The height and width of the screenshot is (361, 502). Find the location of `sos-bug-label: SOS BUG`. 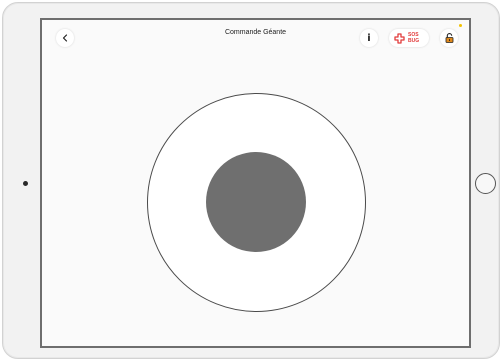

sos-bug-label: SOS BUG is located at coordinates (413, 38).